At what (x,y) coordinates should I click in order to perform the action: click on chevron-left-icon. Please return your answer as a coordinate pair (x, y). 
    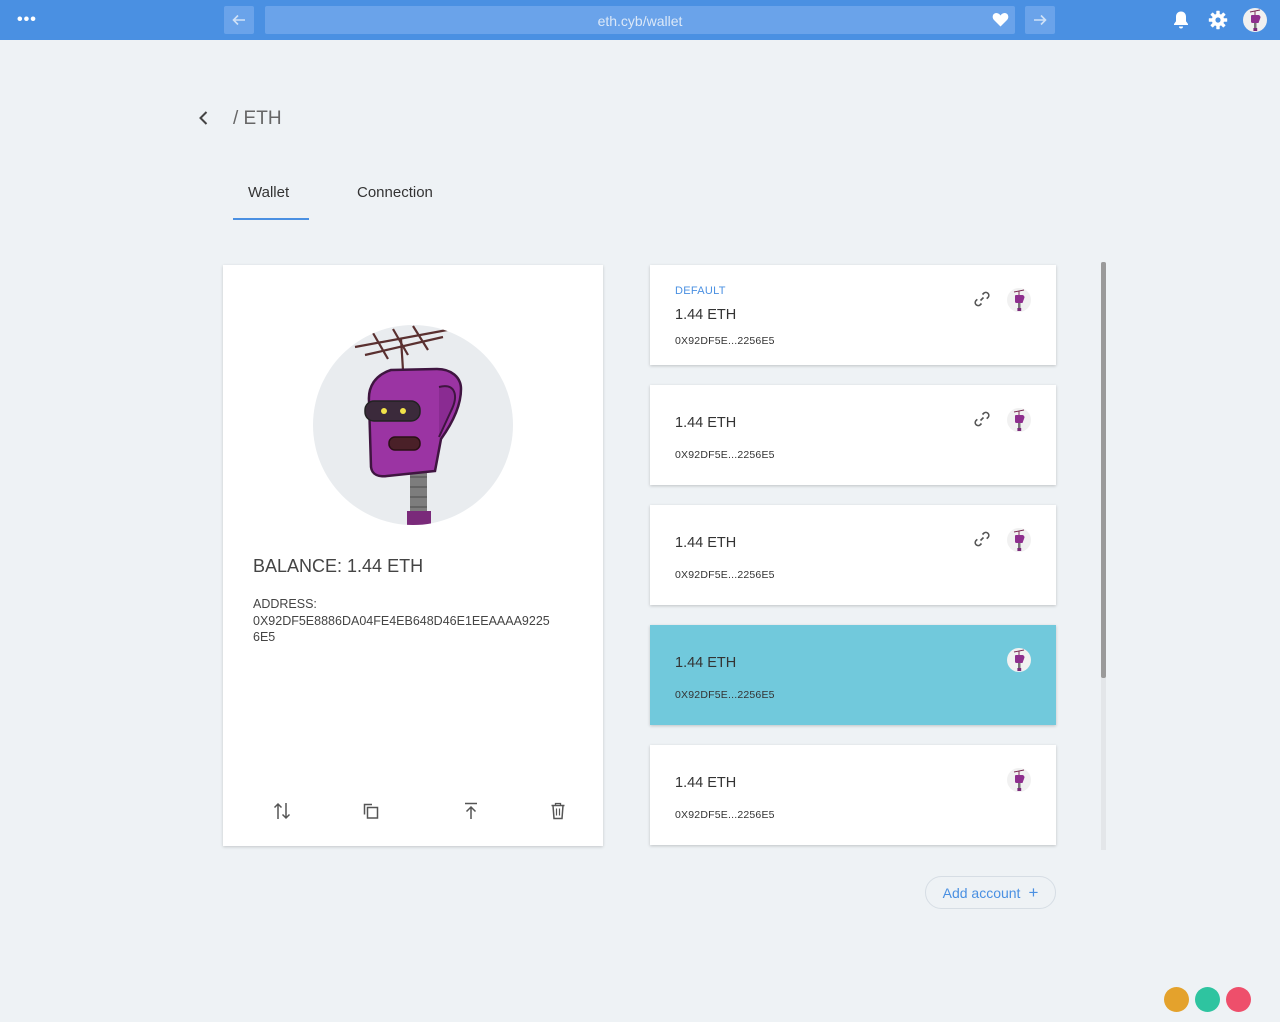
    Looking at the image, I should click on (204, 118).